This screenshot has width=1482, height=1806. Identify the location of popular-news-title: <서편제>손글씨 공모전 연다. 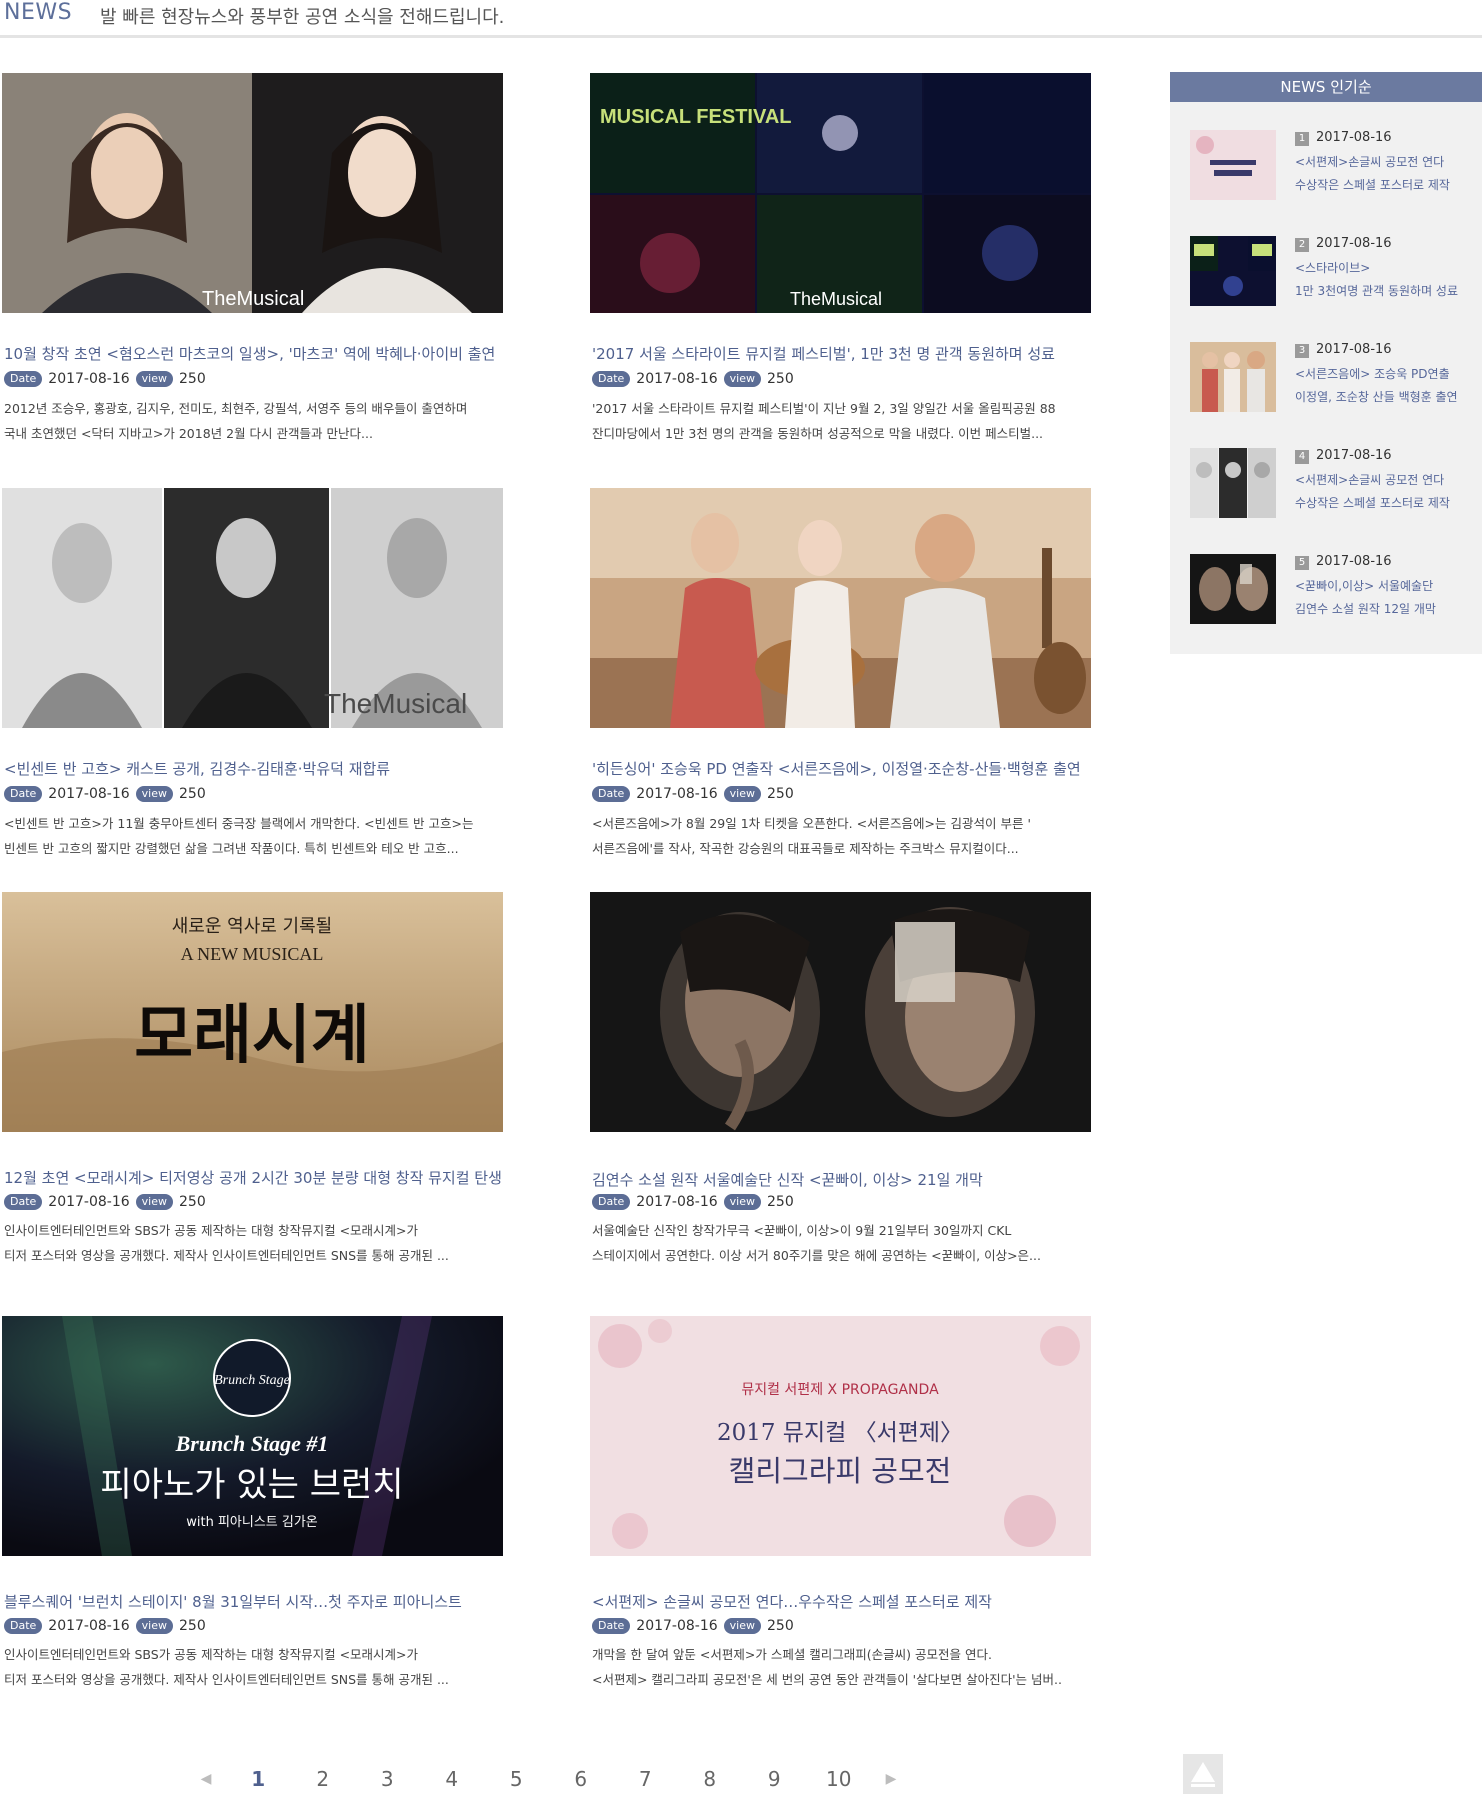
(1370, 480).